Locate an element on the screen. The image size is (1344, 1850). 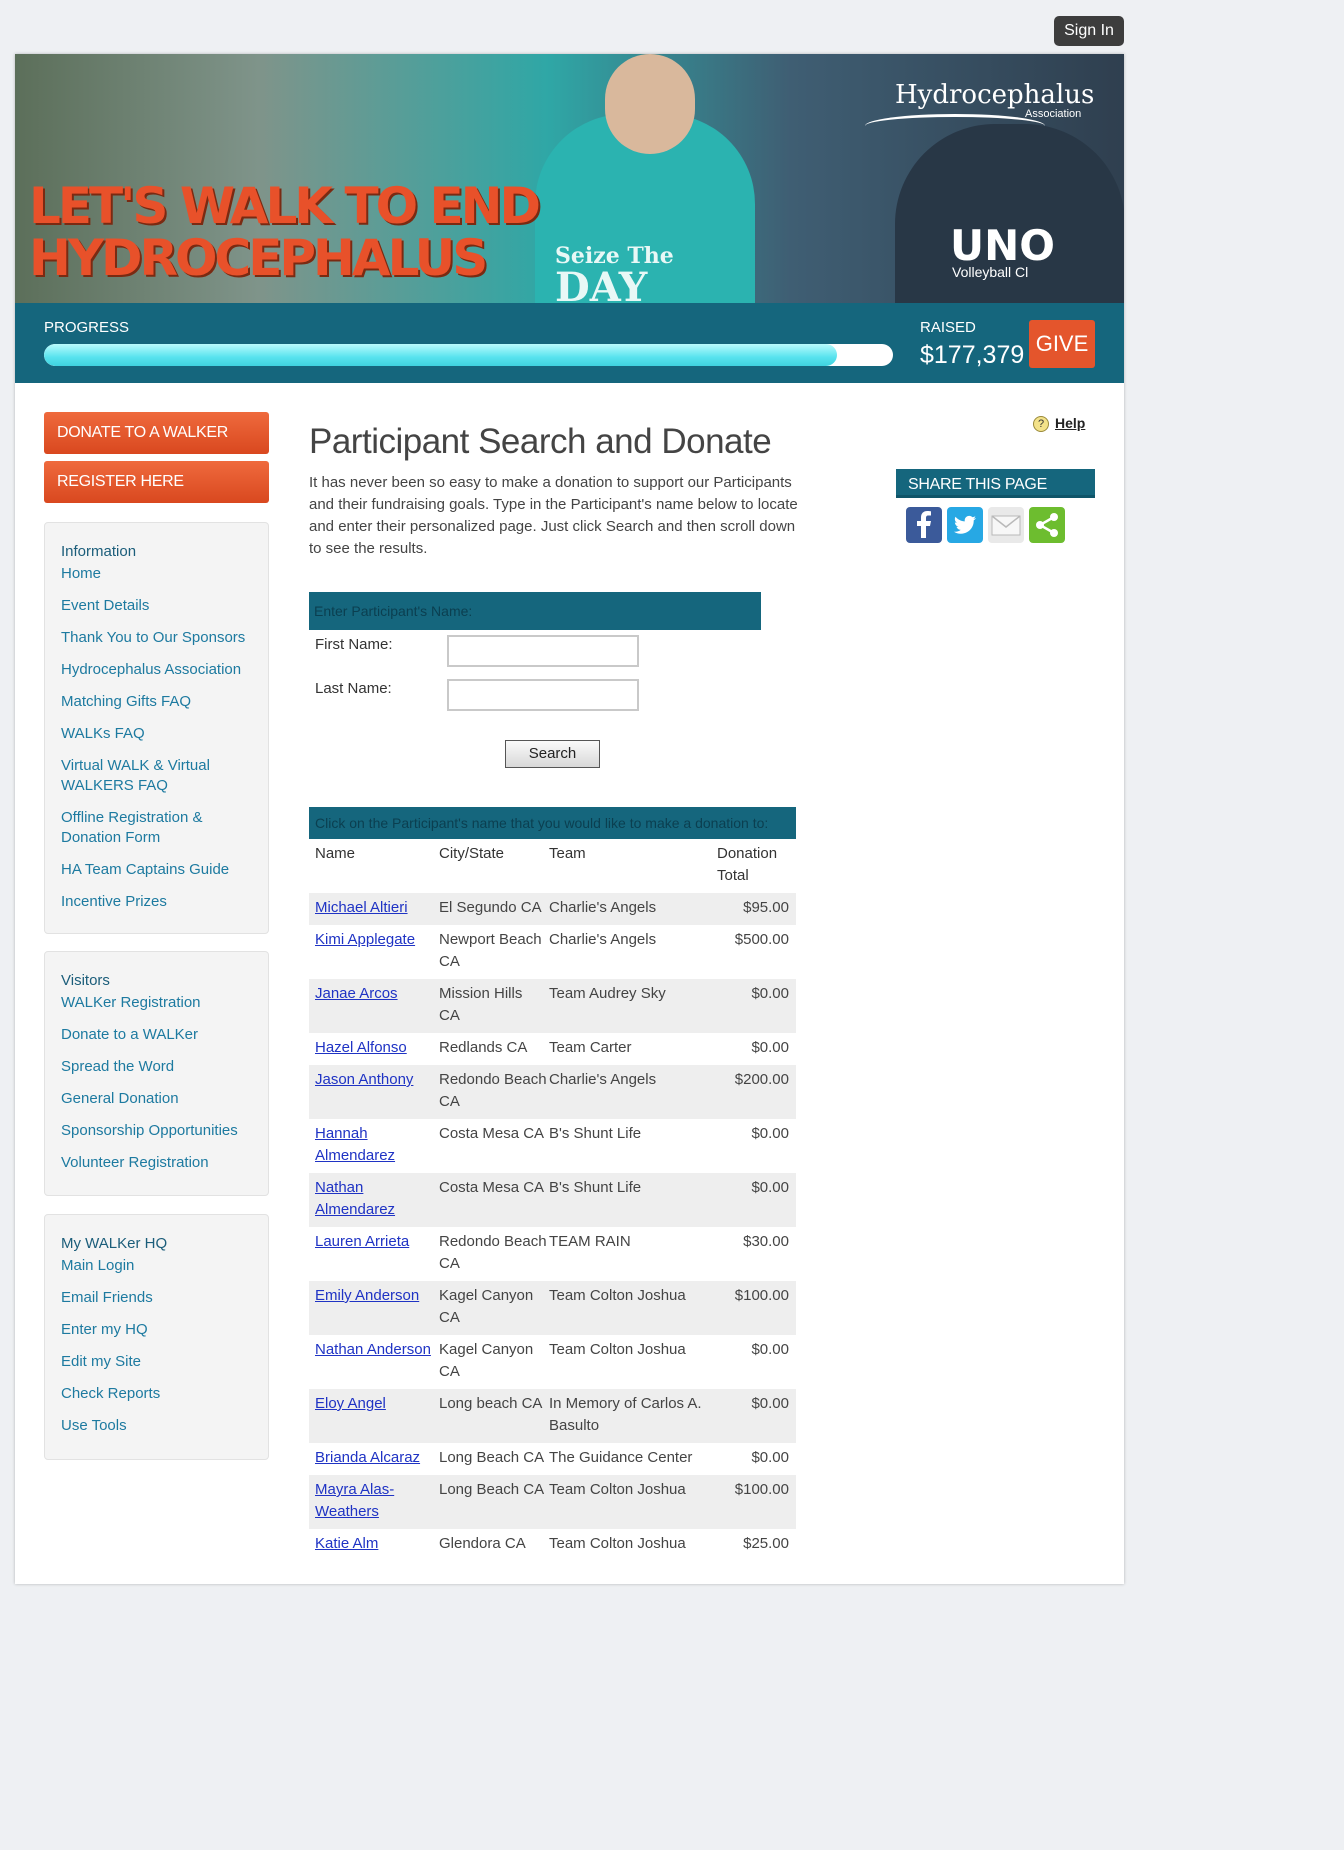
nav-enter-my-hq: Enter my HQ is located at coordinates (164, 1330).